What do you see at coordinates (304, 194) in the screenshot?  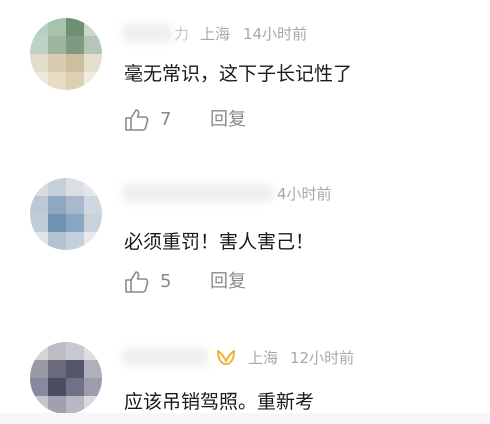 I see `comment-time: 4小时前` at bounding box center [304, 194].